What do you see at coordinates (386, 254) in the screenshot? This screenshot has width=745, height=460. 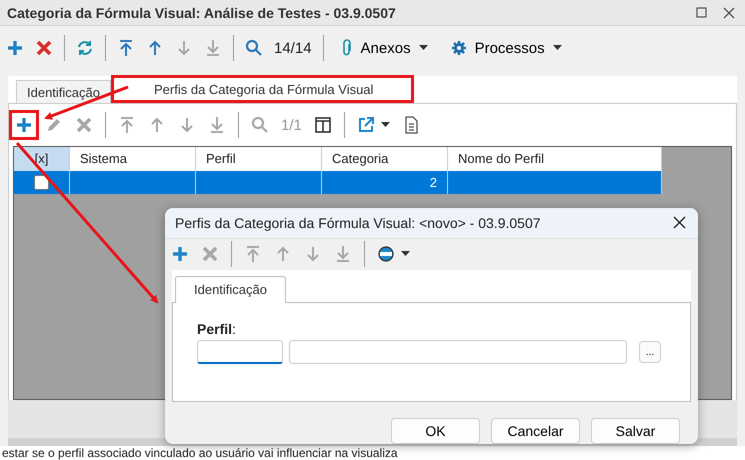 I see `circle-icon` at bounding box center [386, 254].